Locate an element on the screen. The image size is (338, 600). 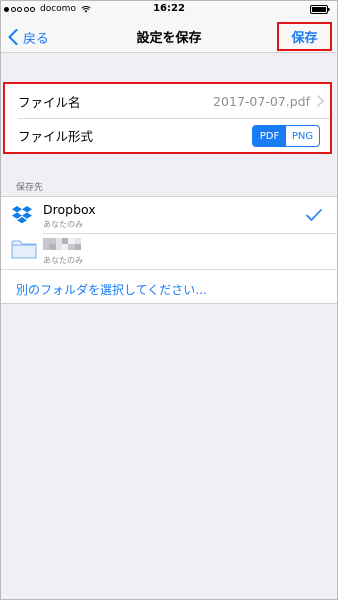
filename-row: ファイル名 2017-07-07.pdf is located at coordinates (167, 101).